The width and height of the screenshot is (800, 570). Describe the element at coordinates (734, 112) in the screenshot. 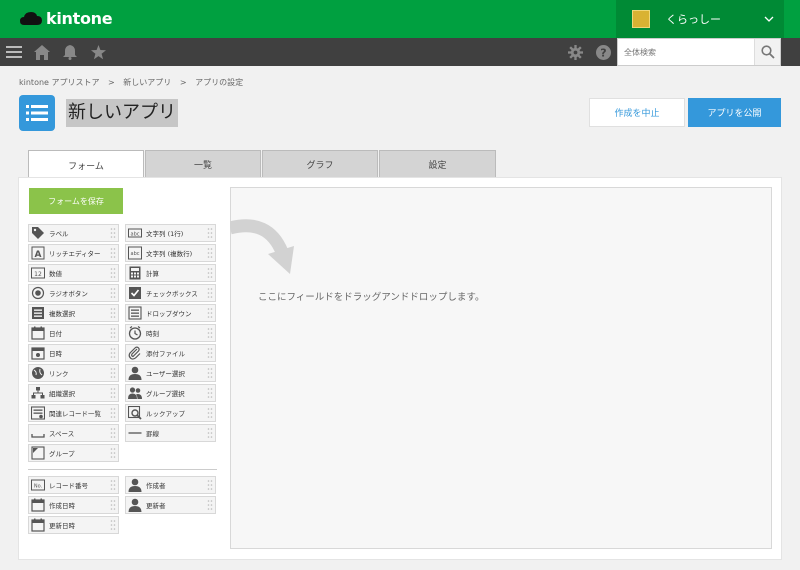

I see `publish-app-button: アプリを公開` at that location.